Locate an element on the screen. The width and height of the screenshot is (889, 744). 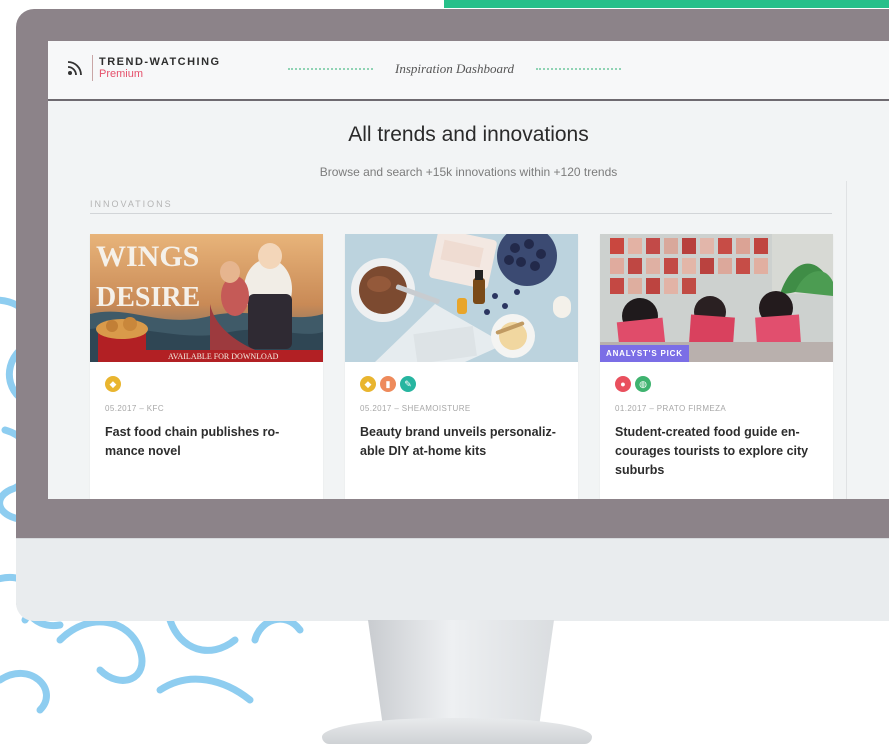
card-category-icons: ◆ ▮ ✎ is located at coordinates (388, 384).